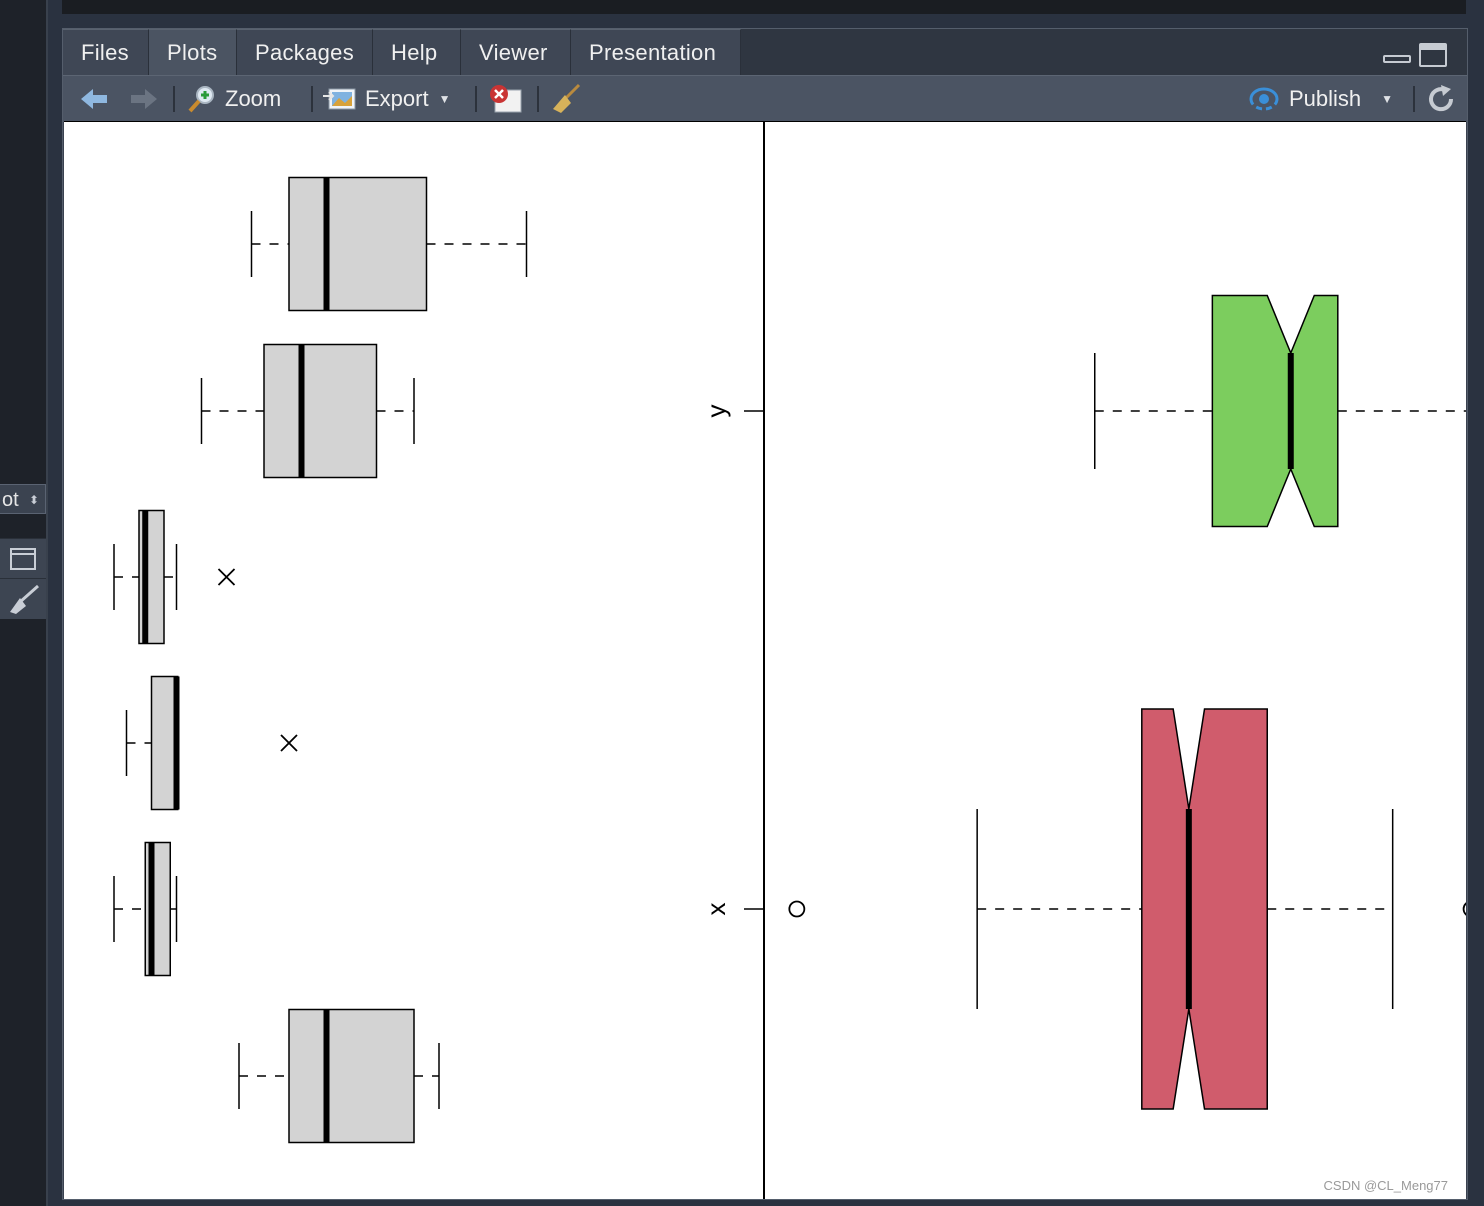 Image resolution: width=1484 pixels, height=1206 pixels. I want to click on refresh-icon, so click(1441, 98).